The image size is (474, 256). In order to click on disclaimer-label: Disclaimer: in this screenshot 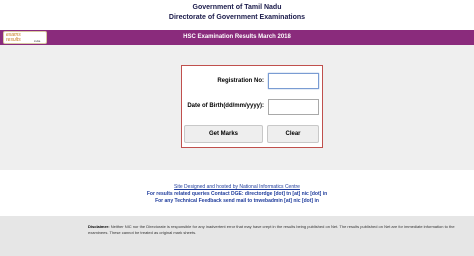, I will do `click(99, 226)`.